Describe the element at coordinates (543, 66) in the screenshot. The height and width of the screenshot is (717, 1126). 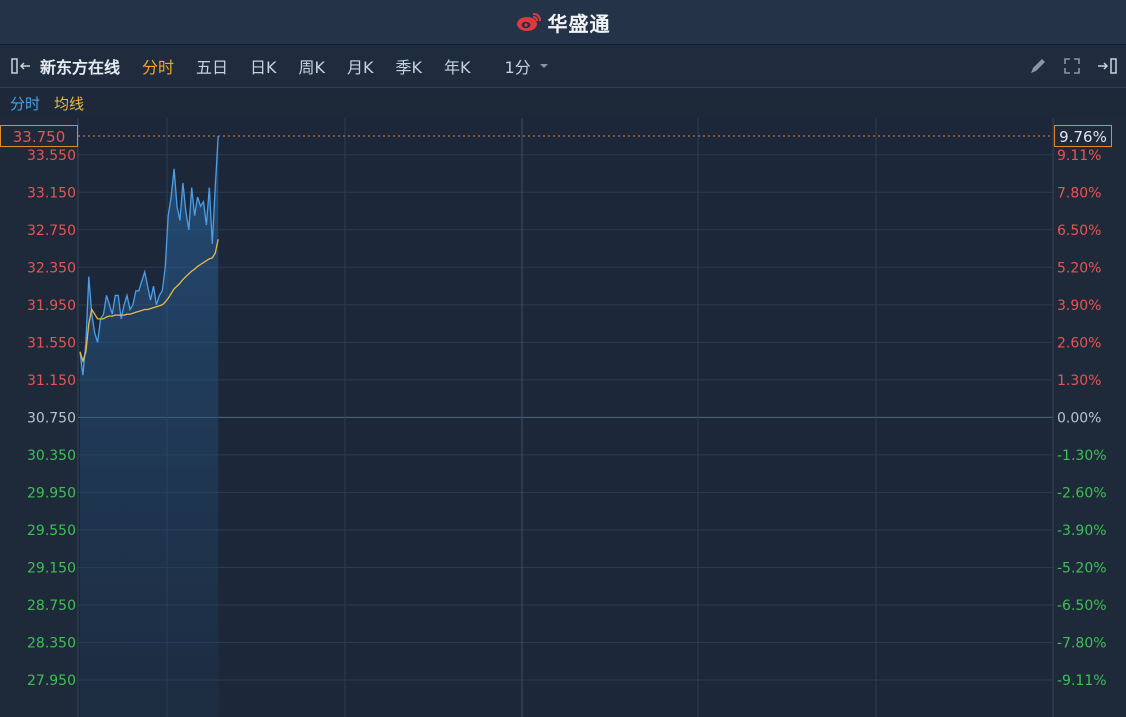
I see `chevron-down-icon` at that location.